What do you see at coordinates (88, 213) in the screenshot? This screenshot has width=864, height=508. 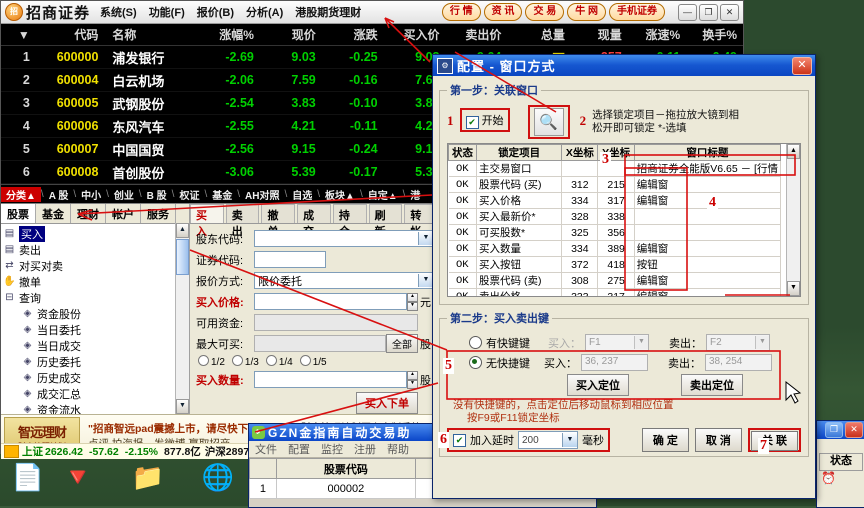 I see `left-tab-2: 理财` at bounding box center [88, 213].